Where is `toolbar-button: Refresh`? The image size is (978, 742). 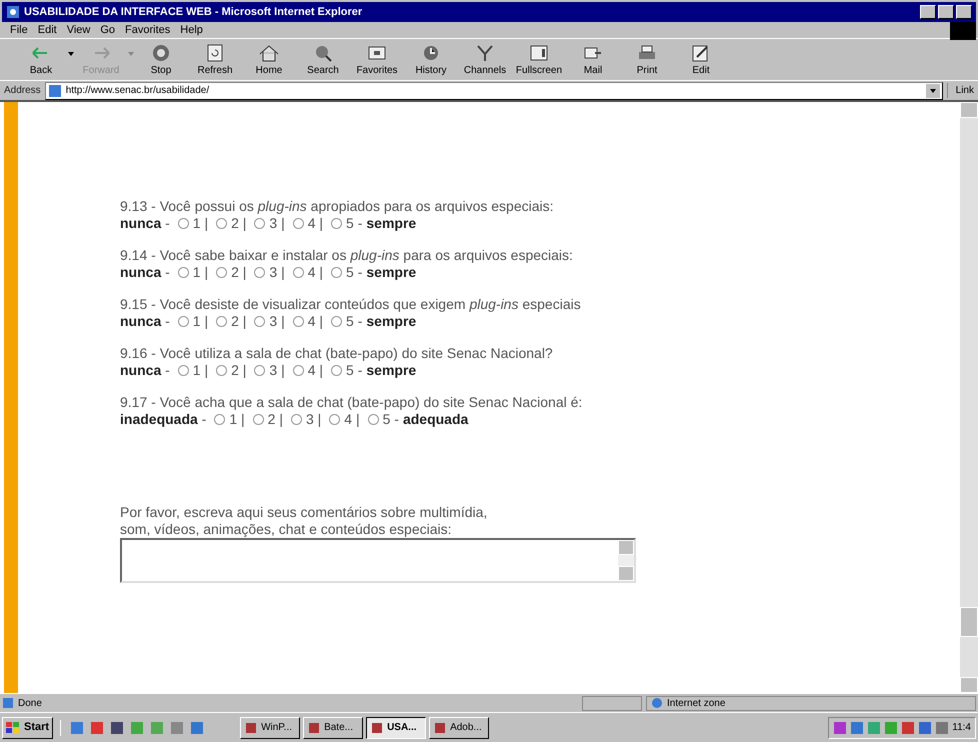
toolbar-button: Refresh is located at coordinates (215, 60).